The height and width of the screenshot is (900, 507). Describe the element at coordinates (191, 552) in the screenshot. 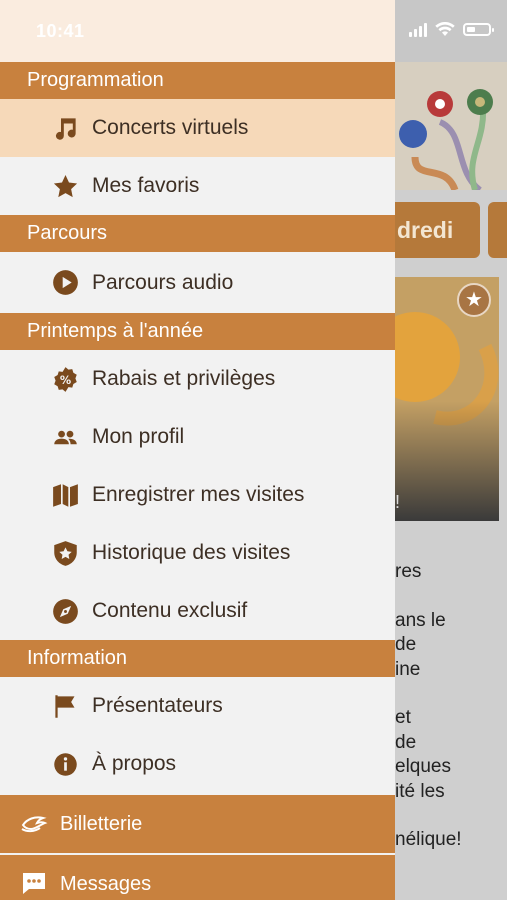

I see `menu-item-label: Historique des visites` at that location.